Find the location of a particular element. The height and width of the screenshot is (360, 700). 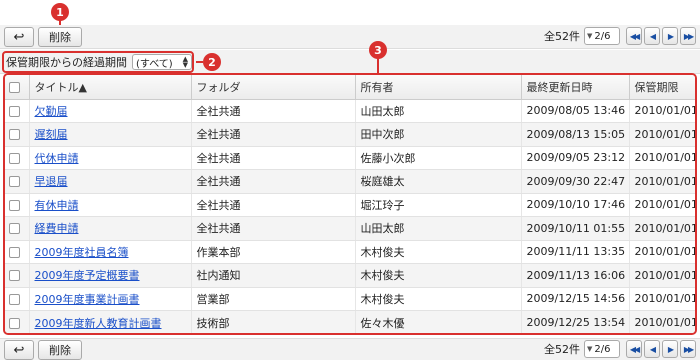

document-title-cell: 2009年度事業計画書 is located at coordinates (110, 299).